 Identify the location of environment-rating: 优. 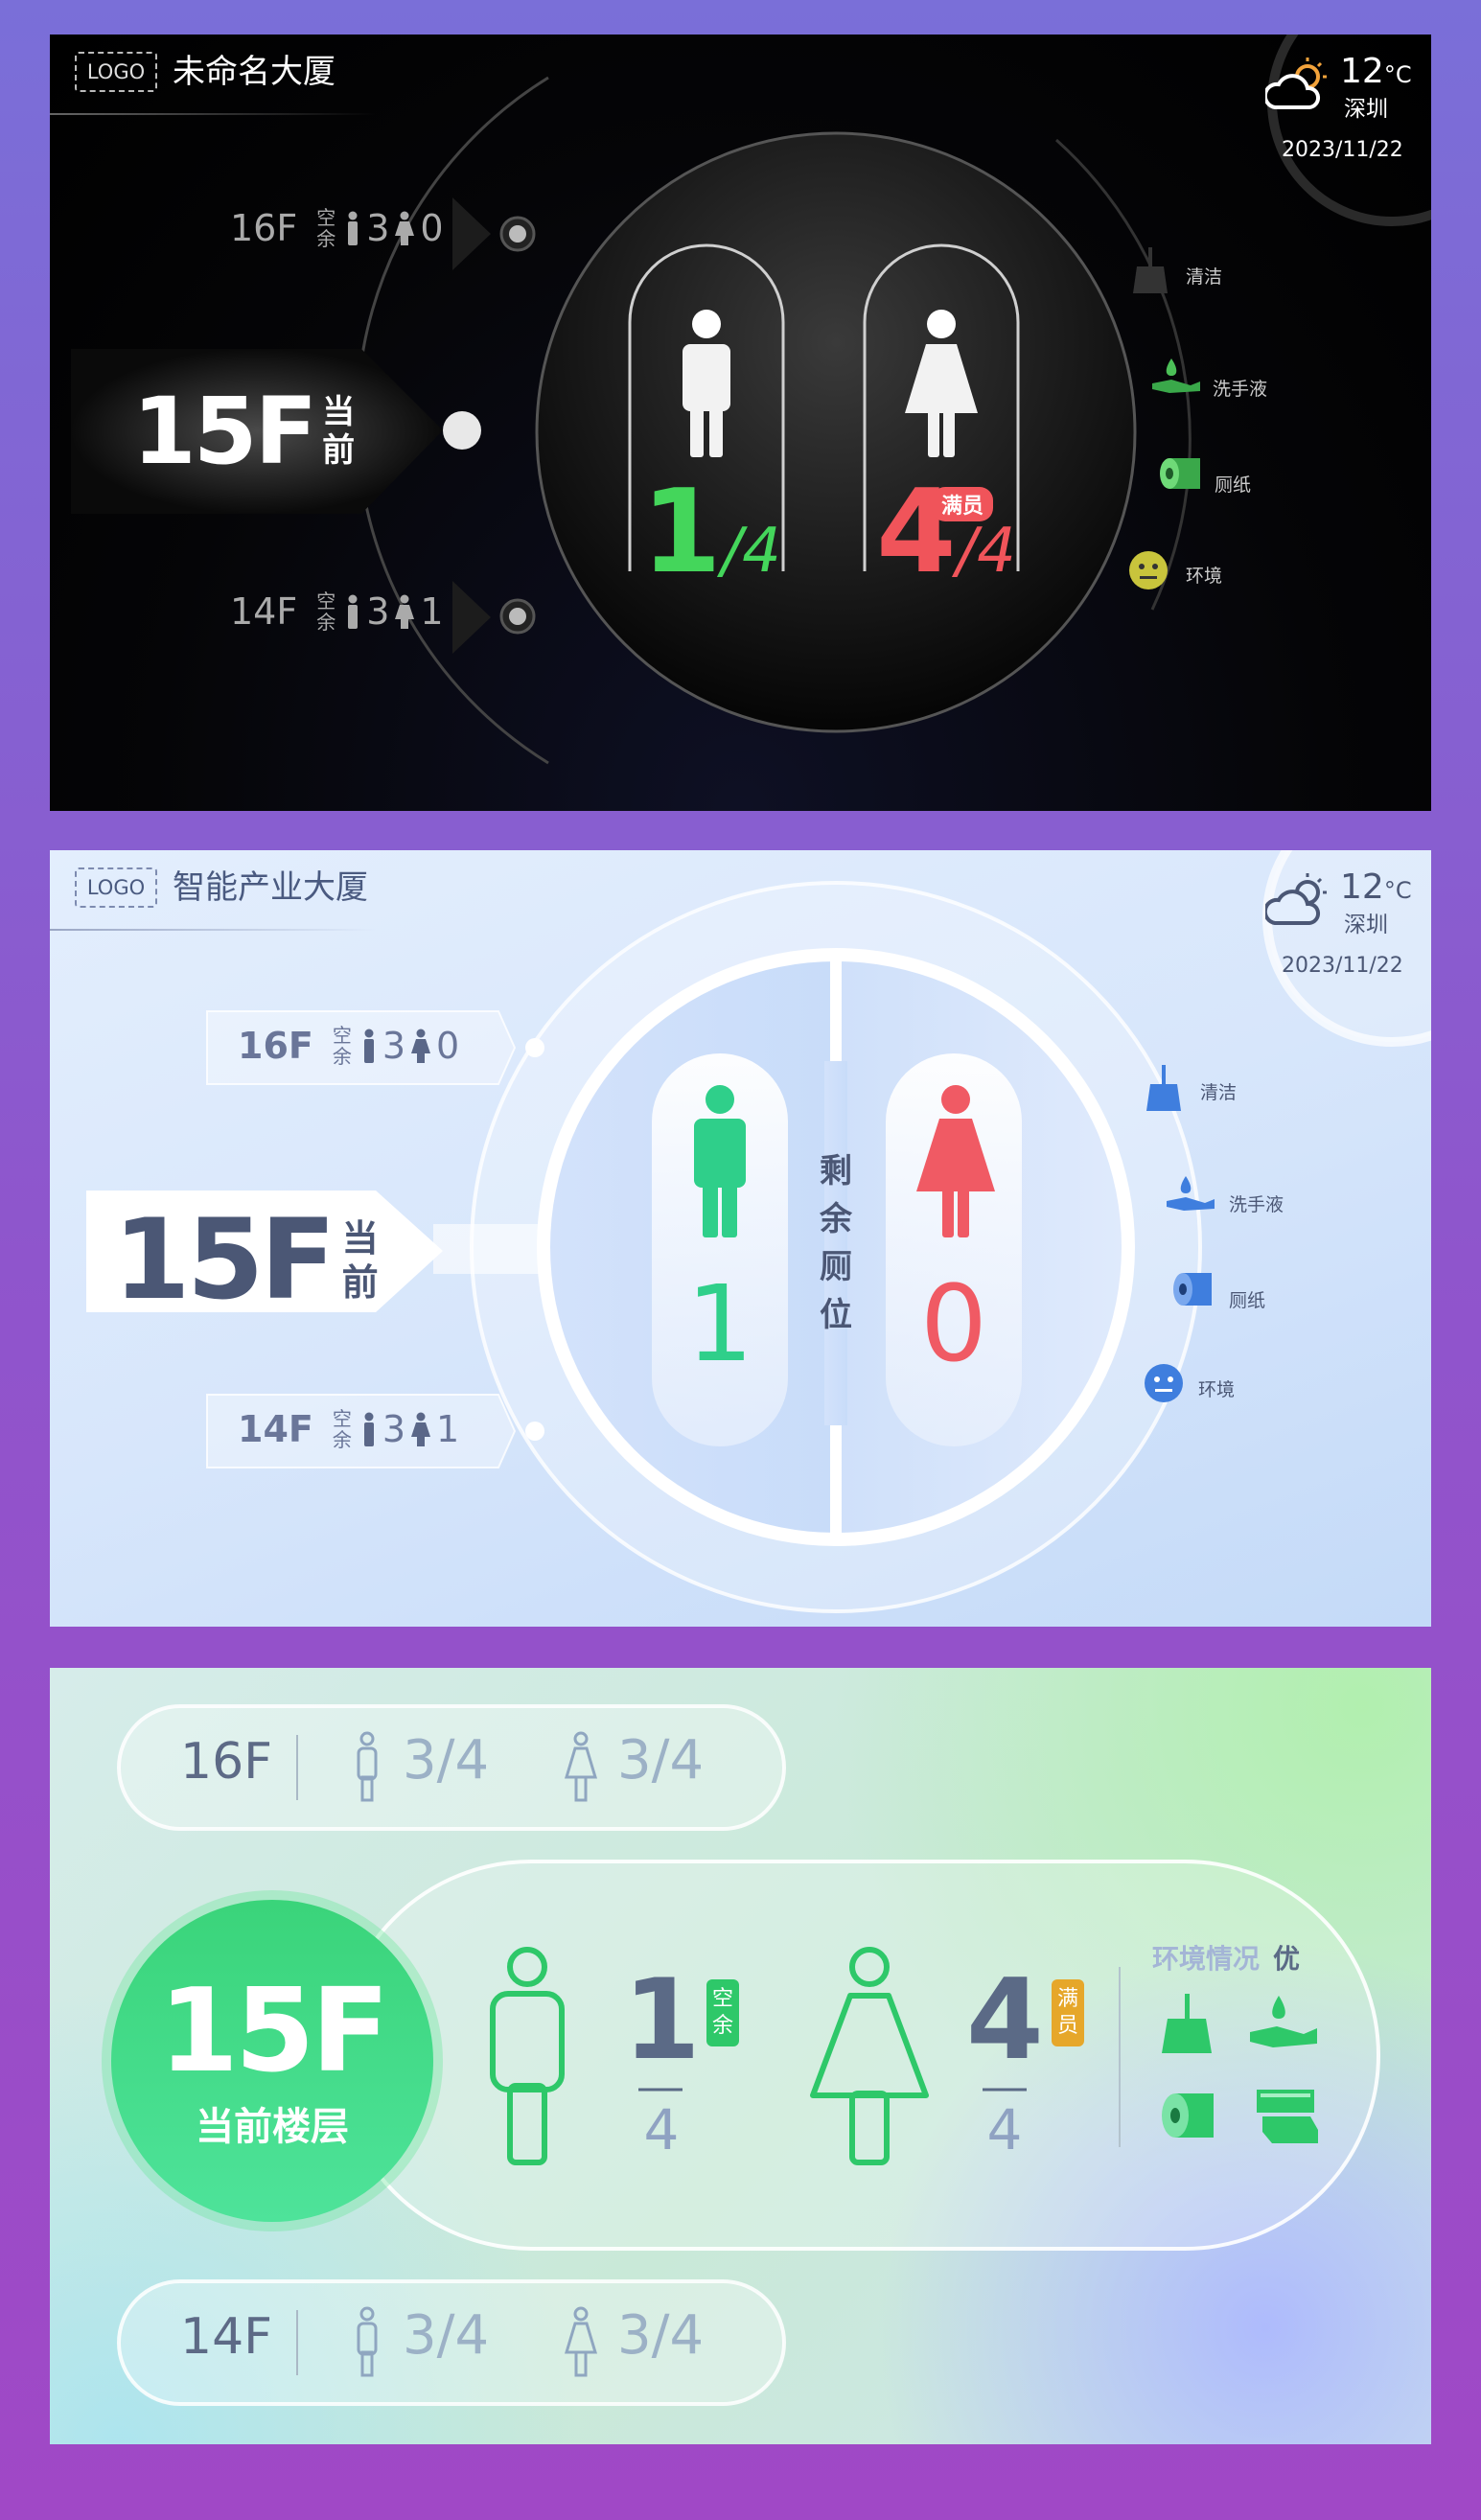
(1287, 1959).